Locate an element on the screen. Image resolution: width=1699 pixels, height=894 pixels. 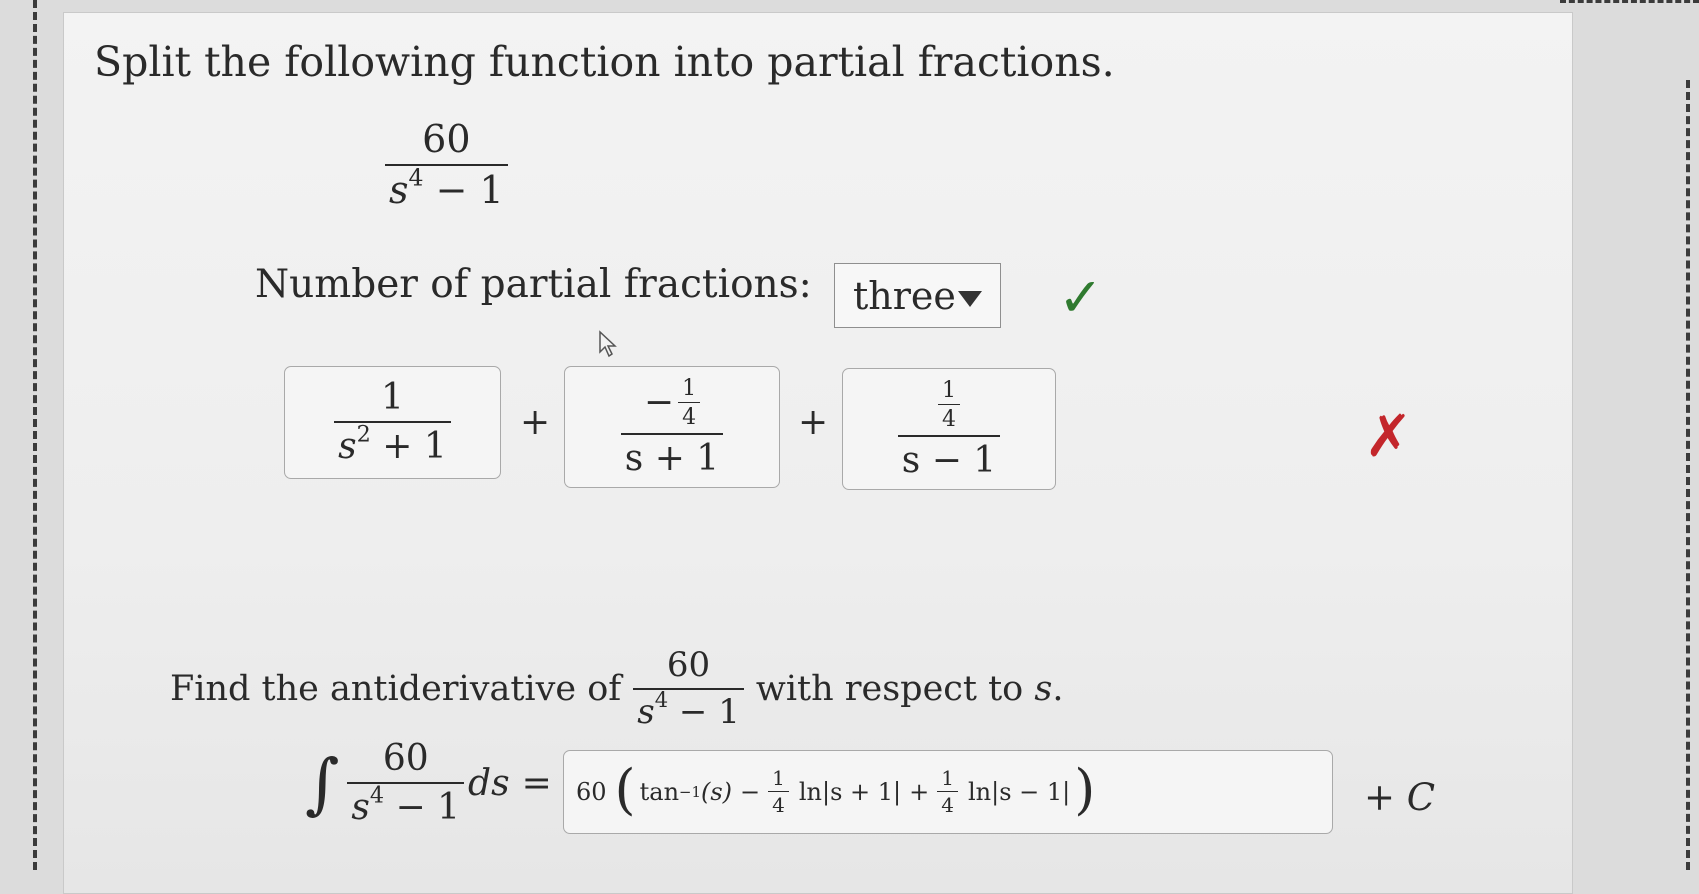
page-border-right is located at coordinates (1688, 475).